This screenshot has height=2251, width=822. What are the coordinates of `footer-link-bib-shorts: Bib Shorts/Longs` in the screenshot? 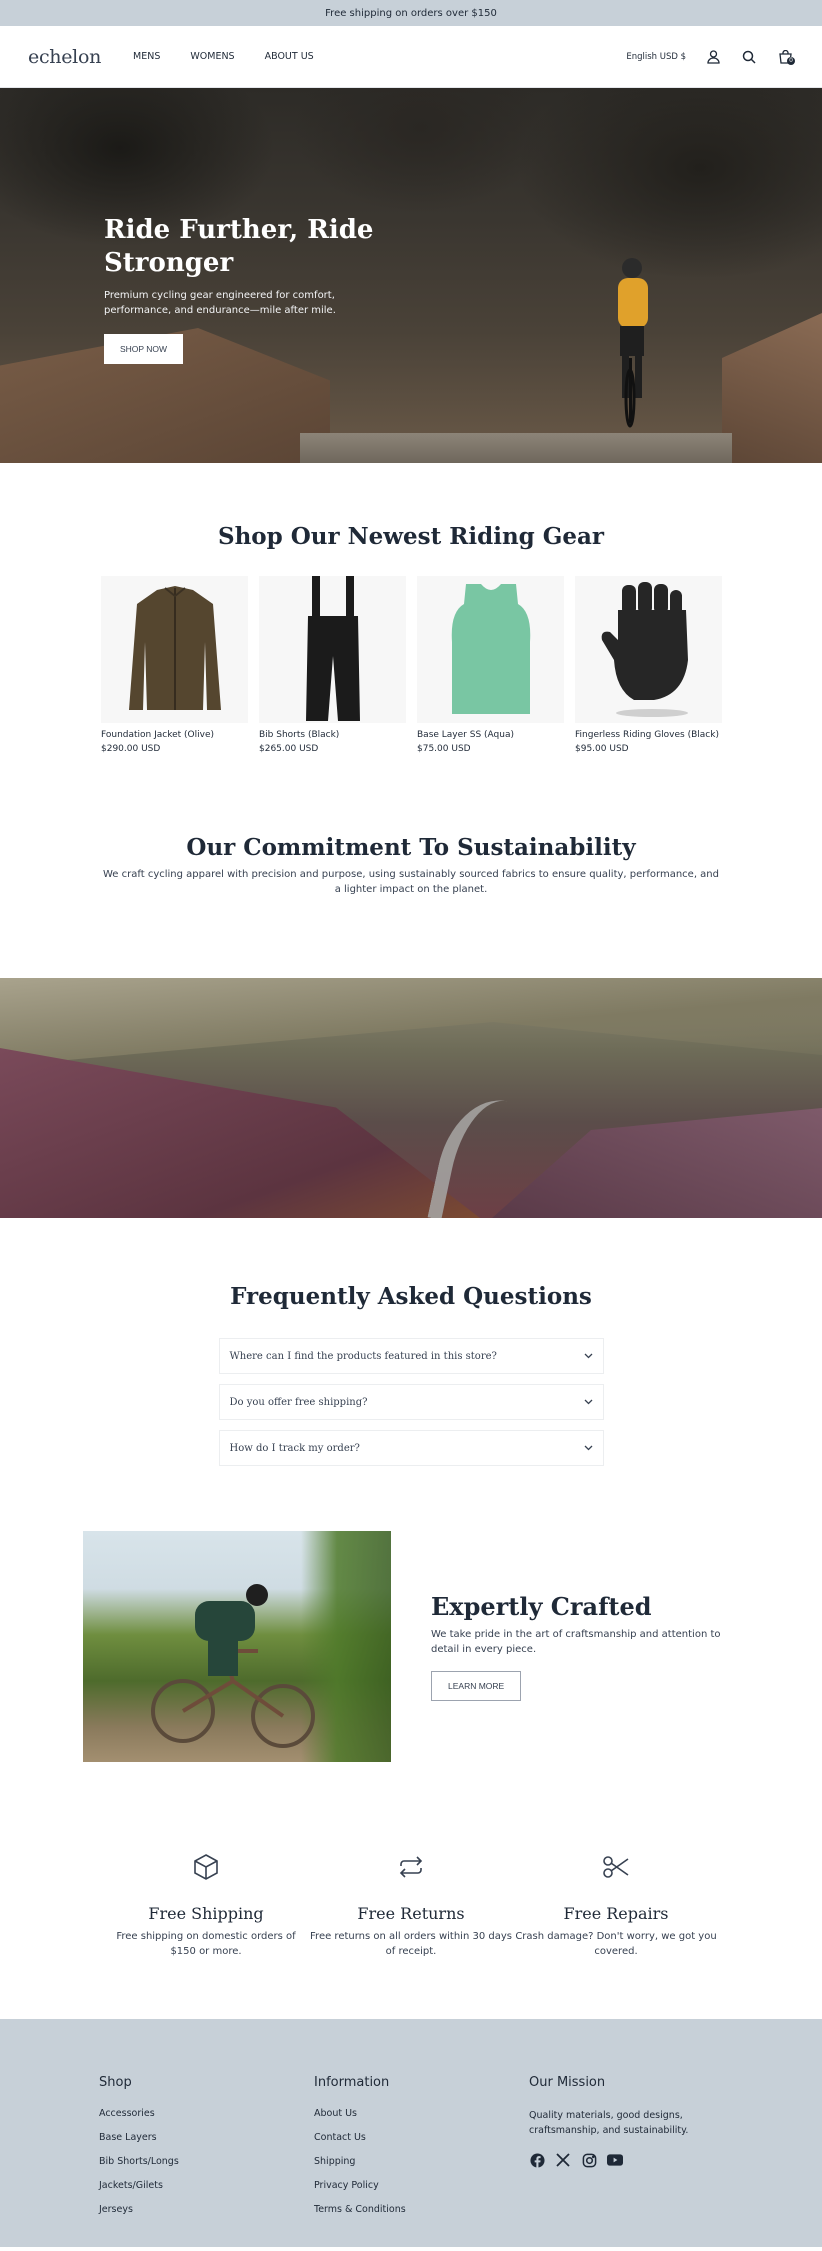 It's located at (206, 2161).